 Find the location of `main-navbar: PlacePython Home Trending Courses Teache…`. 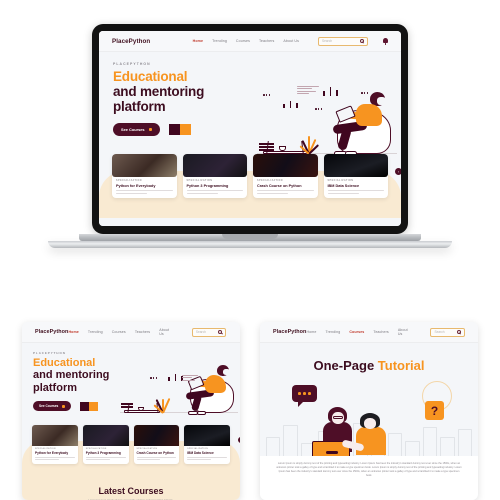

main-navbar: PlacePython Home Trending Courses Teache… is located at coordinates (250, 41).